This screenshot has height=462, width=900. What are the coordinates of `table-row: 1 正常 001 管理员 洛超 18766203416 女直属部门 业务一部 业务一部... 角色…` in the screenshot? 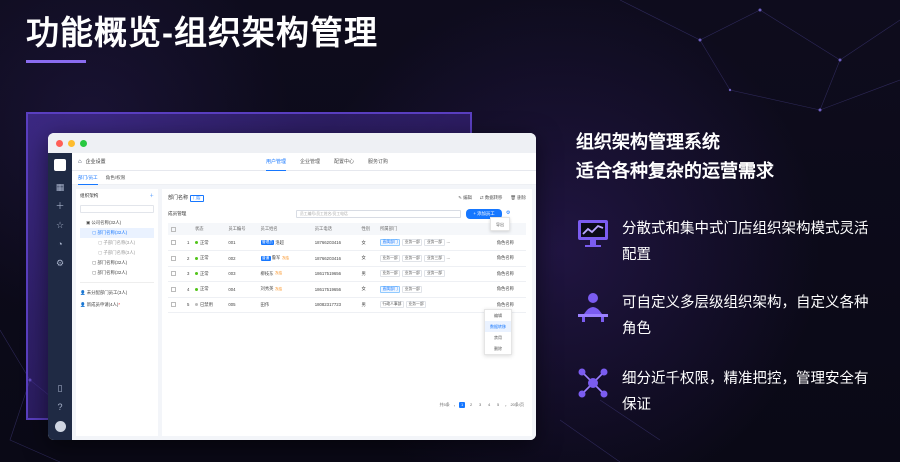 It's located at (347, 243).